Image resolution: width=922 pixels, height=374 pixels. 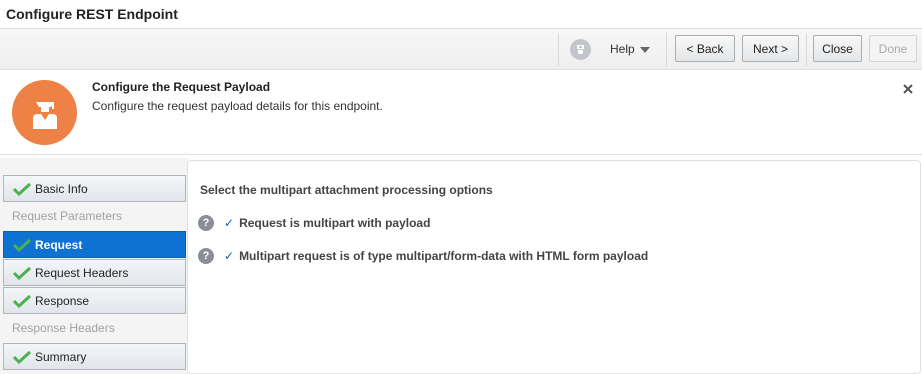 I want to click on help-dropdown-caret-icon, so click(x=645, y=50).